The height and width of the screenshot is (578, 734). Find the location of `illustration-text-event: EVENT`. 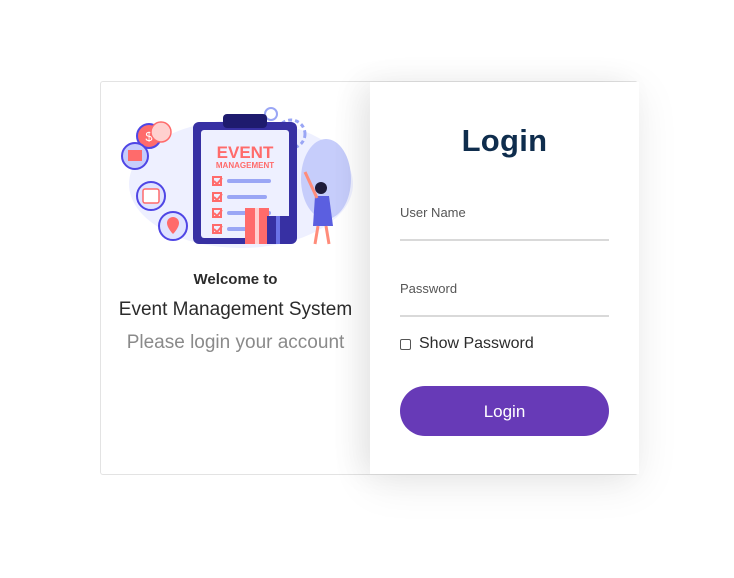

illustration-text-event: EVENT is located at coordinates (245, 152).